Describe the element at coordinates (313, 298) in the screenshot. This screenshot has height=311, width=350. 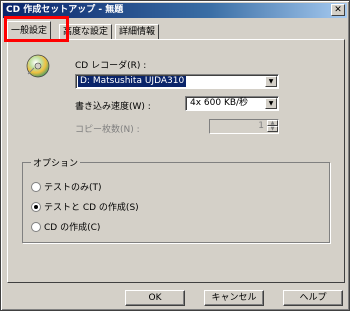
I see `help-button: ヘルプ` at that location.